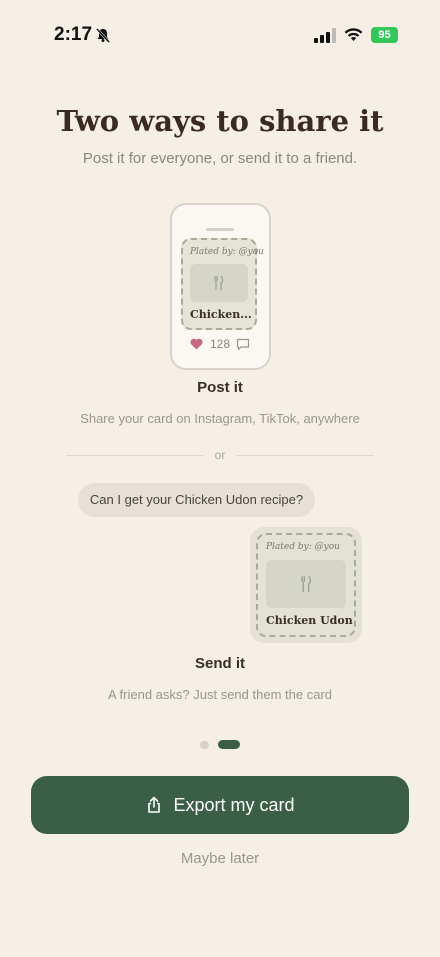 The image size is (440, 957). I want to click on message-bubble: Can I get your Chicken Udon recipe?, so click(196, 500).